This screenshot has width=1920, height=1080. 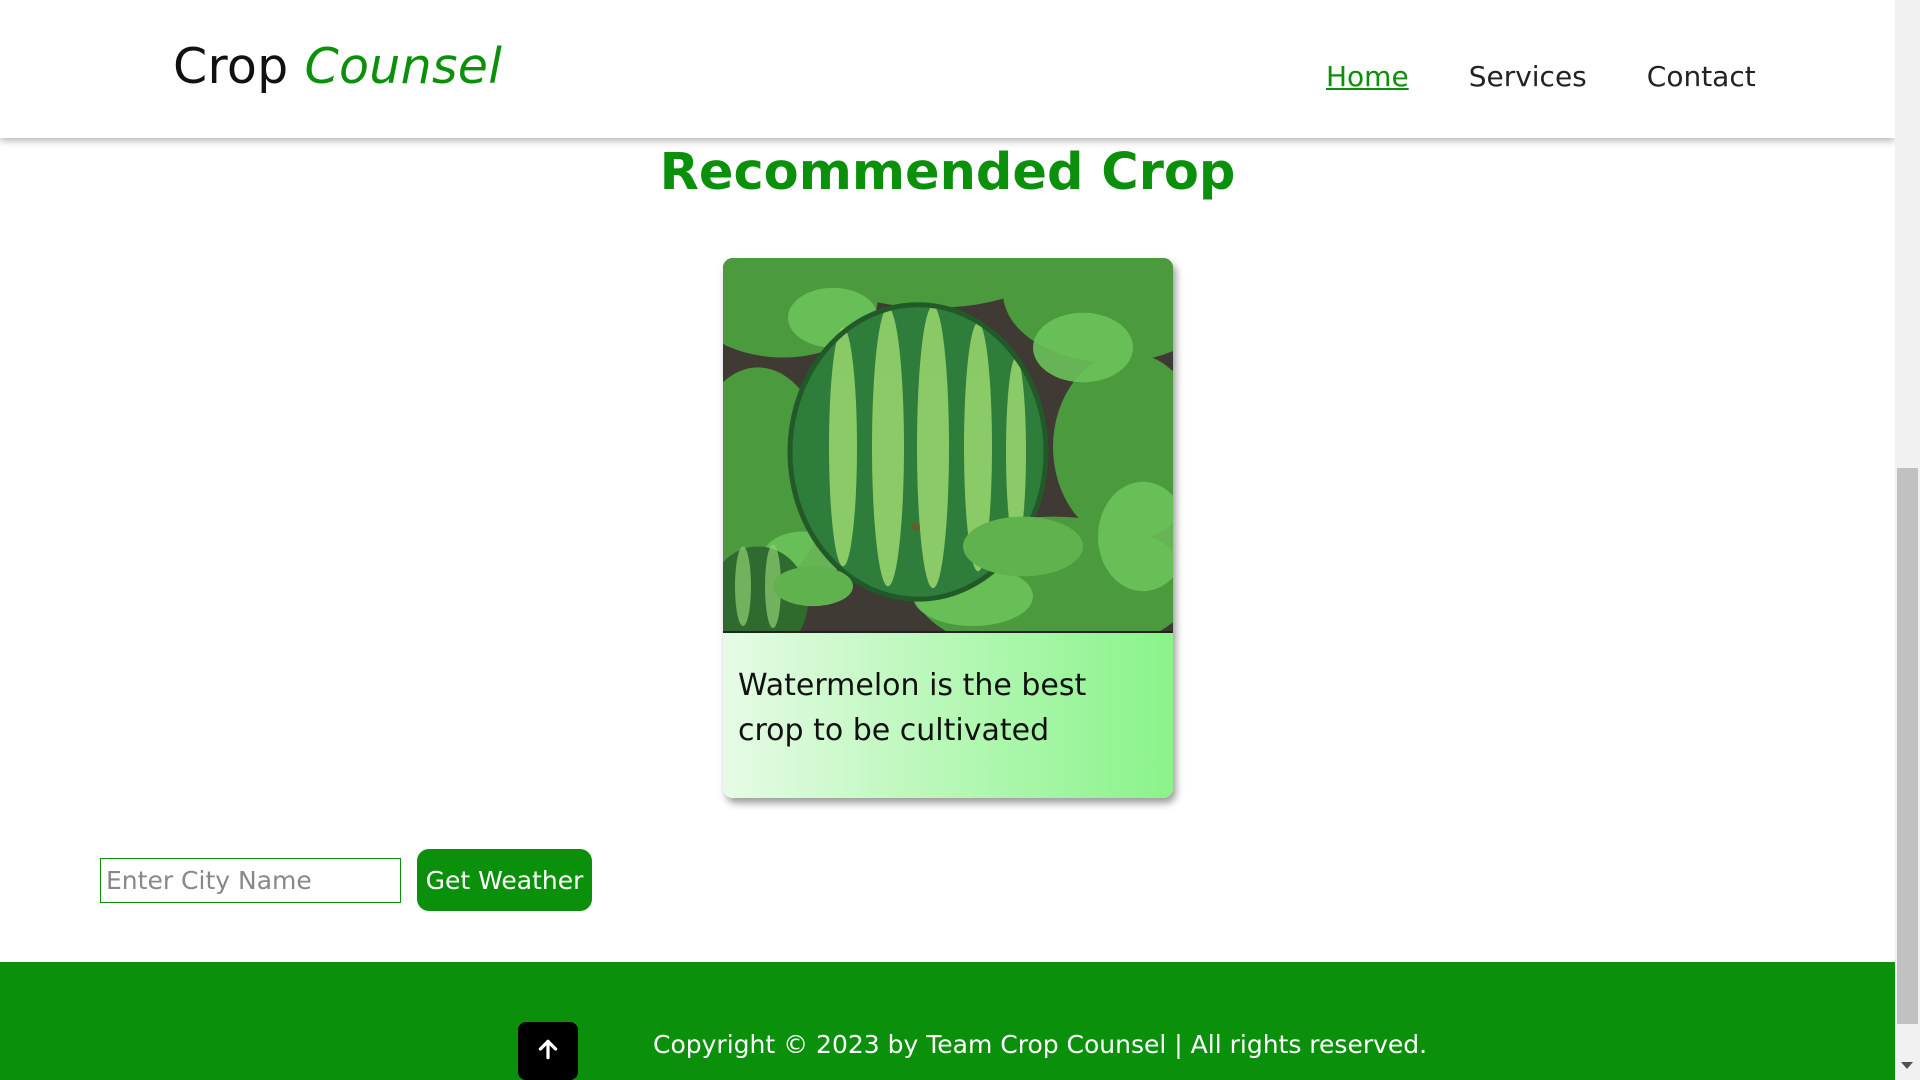 What do you see at coordinates (1701, 76) in the screenshot?
I see `nav-link-contact: Contact` at bounding box center [1701, 76].